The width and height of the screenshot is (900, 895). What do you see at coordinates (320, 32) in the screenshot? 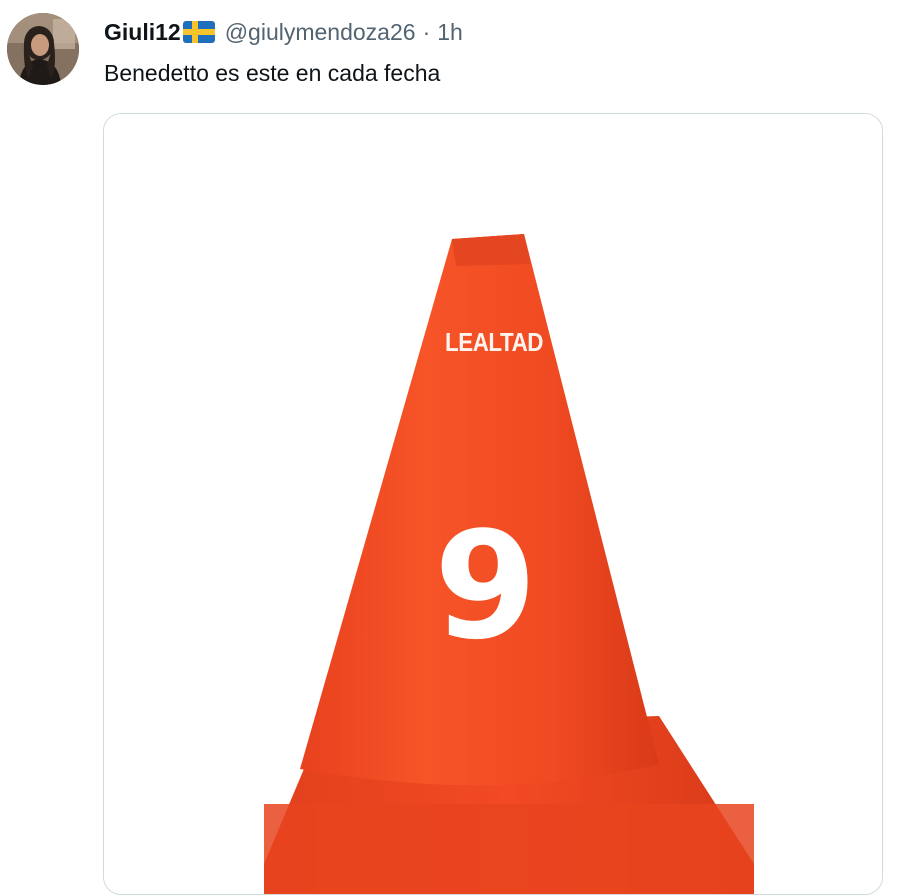
I see `handle: @giulymendoza26` at bounding box center [320, 32].